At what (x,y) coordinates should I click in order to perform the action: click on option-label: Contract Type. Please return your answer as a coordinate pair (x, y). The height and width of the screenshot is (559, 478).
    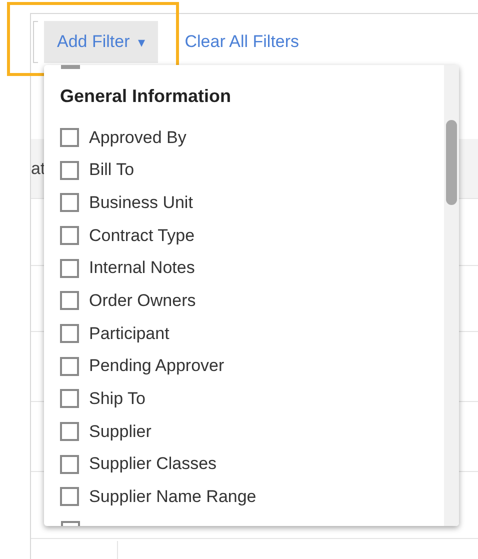
    Looking at the image, I should click on (142, 235).